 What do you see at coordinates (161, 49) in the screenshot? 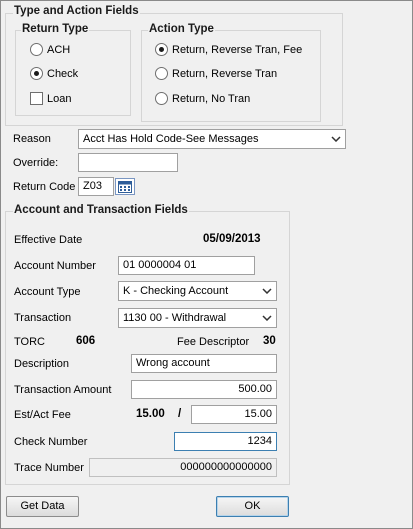
I see `radio-return-reverse-fee-indicator` at bounding box center [161, 49].